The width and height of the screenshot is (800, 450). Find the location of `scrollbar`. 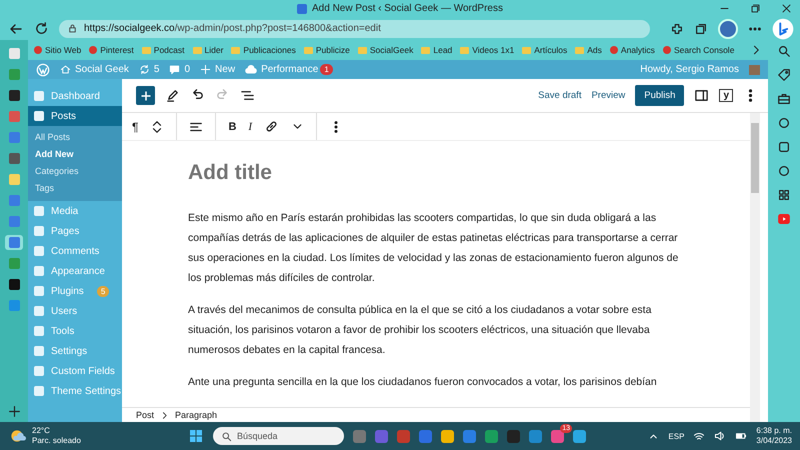

scrollbar is located at coordinates (755, 267).